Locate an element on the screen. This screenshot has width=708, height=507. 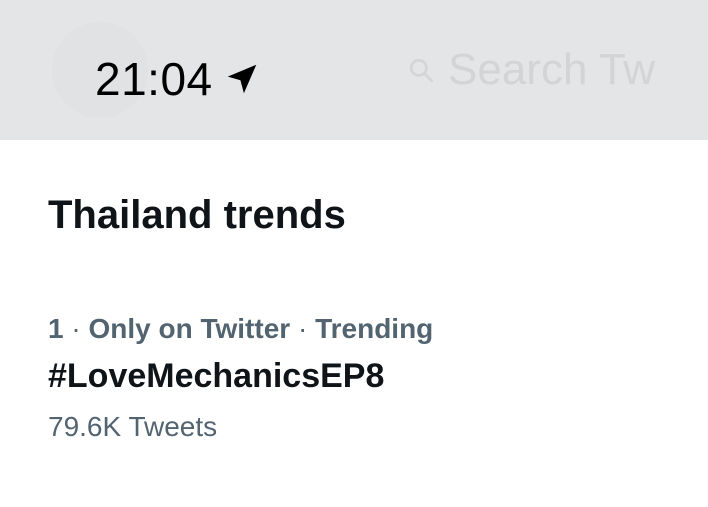
location-arrow-icon is located at coordinates (241, 79).